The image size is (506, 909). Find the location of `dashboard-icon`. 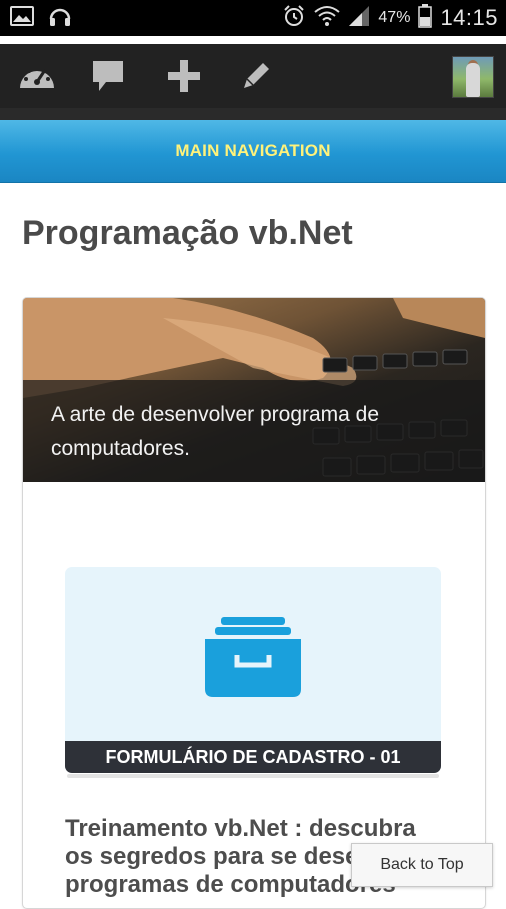

dashboard-icon is located at coordinates (37, 76).